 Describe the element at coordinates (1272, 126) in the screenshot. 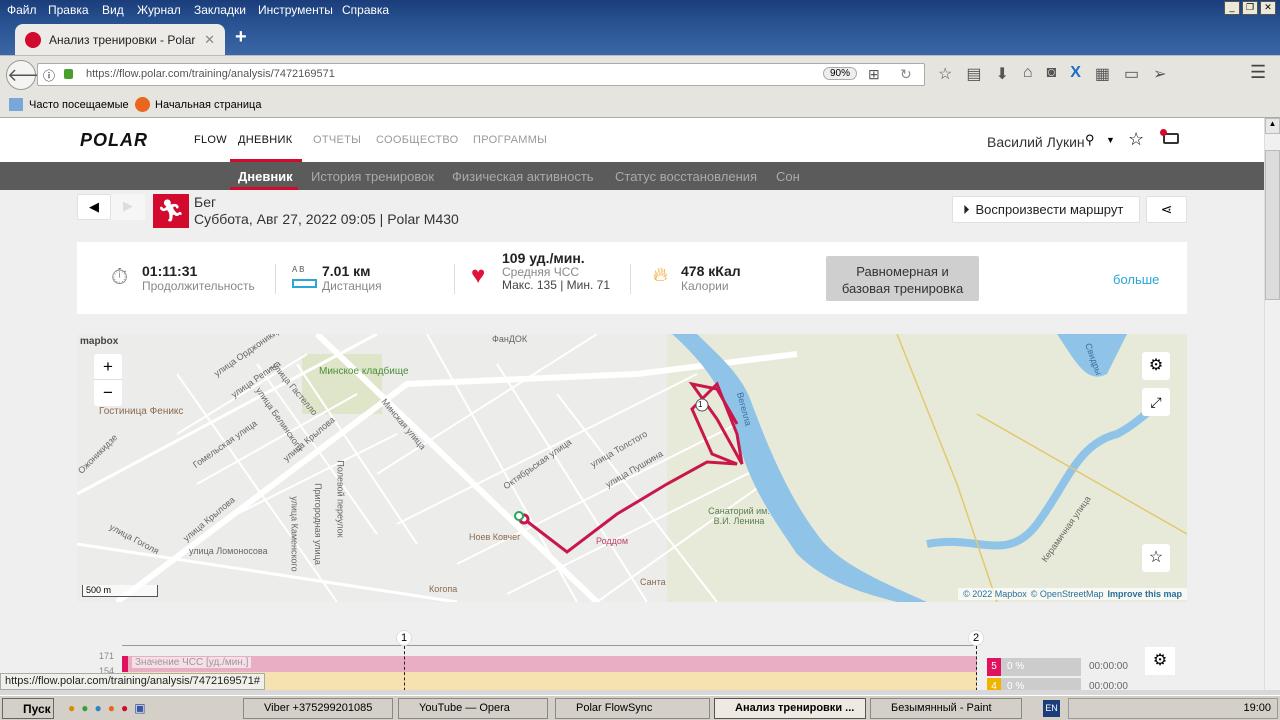

I see `scroll-up-button: ▲` at that location.